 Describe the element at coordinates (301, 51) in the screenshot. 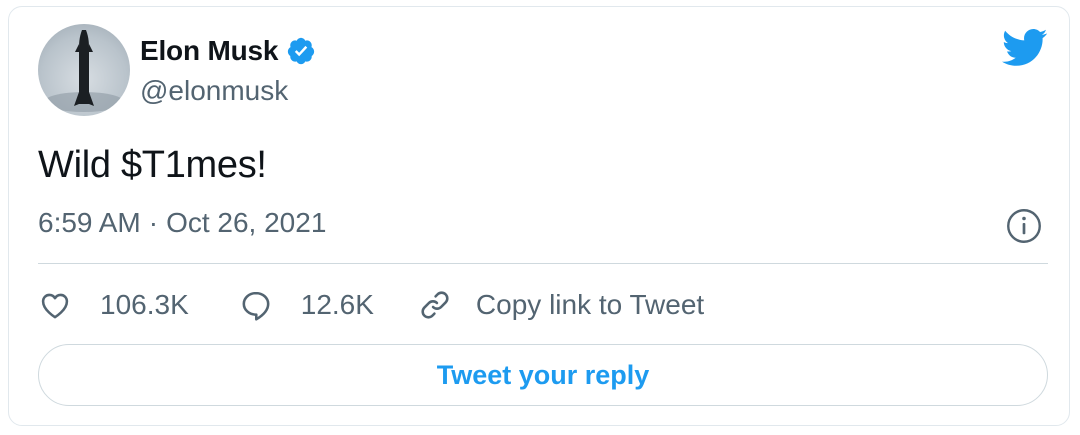

I see `verified-badge-icon` at that location.